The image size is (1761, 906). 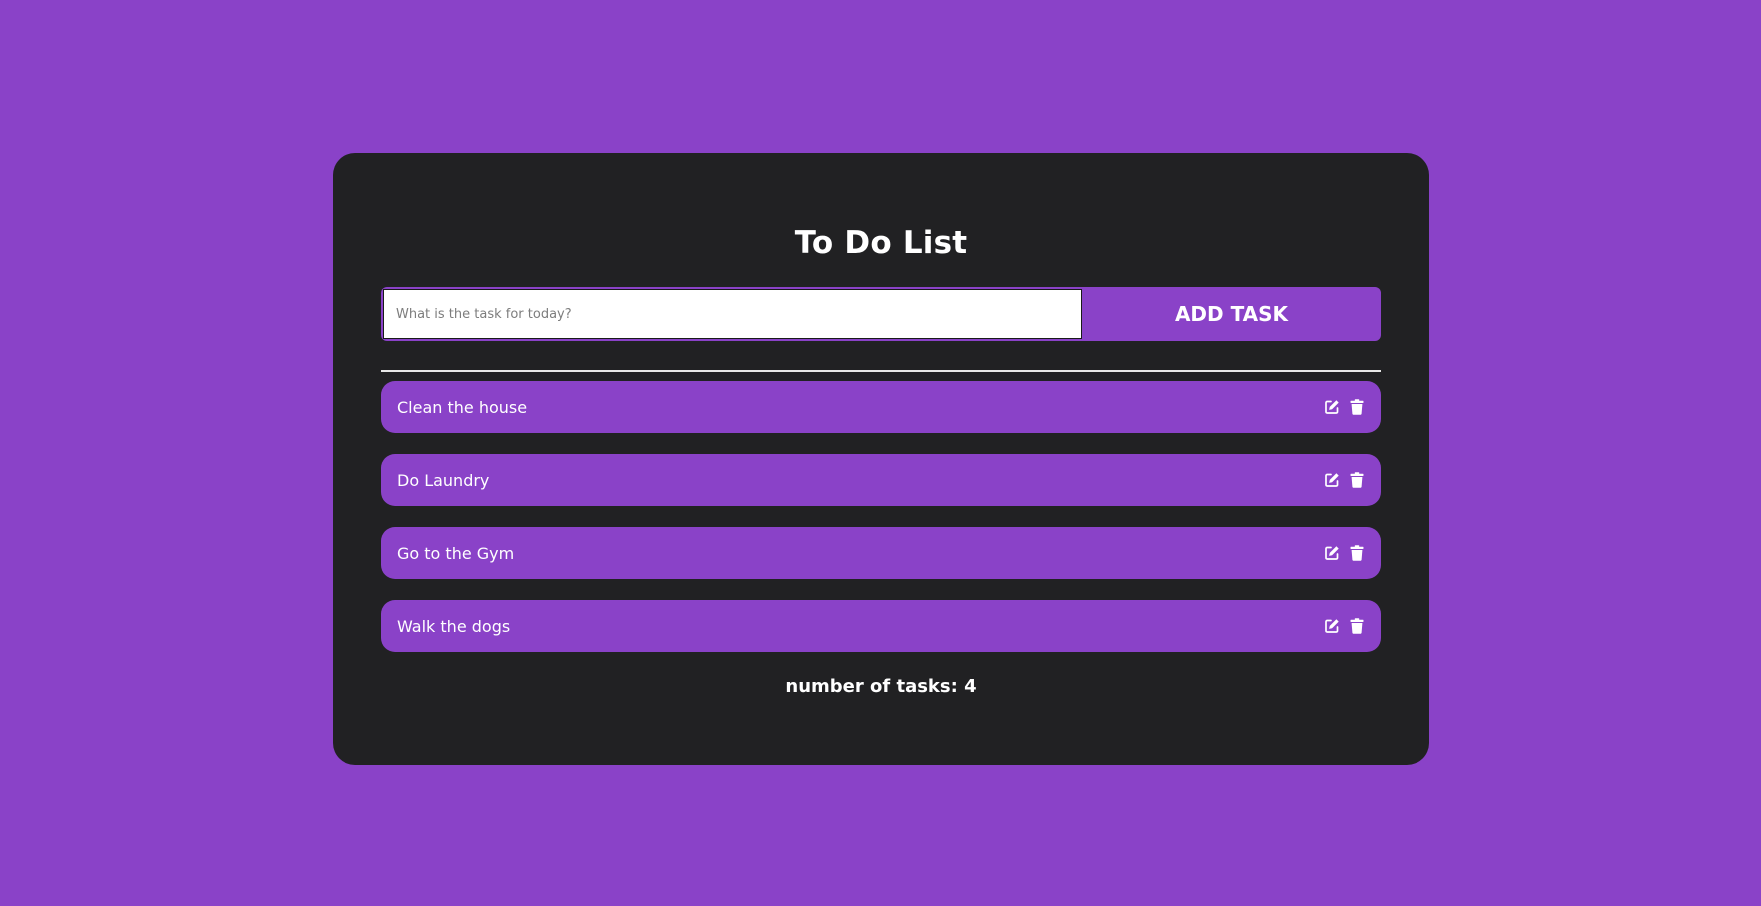 What do you see at coordinates (462, 407) in the screenshot?
I see `task-label: Clean the house` at bounding box center [462, 407].